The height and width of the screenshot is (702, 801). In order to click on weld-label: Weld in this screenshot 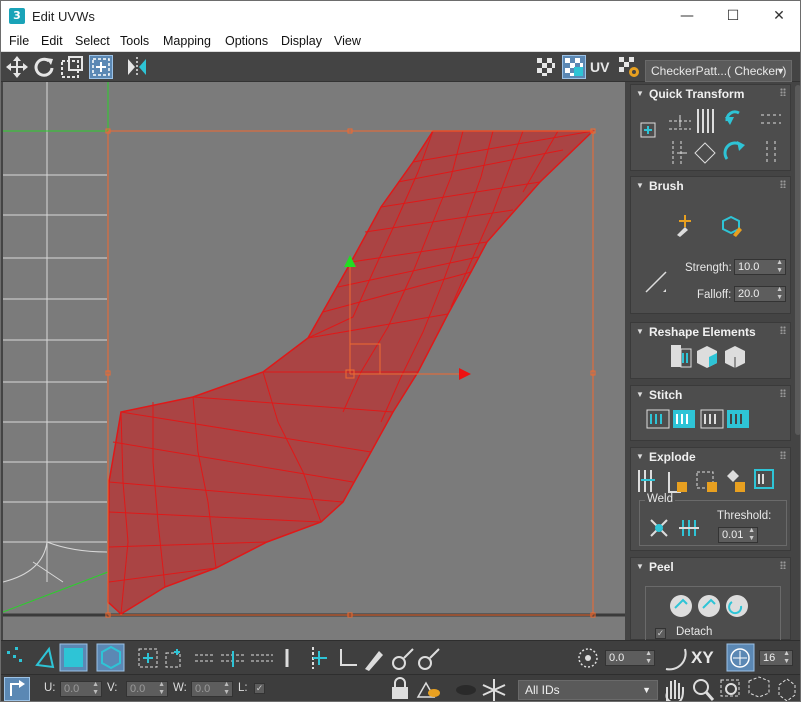, I will do `click(660, 499)`.